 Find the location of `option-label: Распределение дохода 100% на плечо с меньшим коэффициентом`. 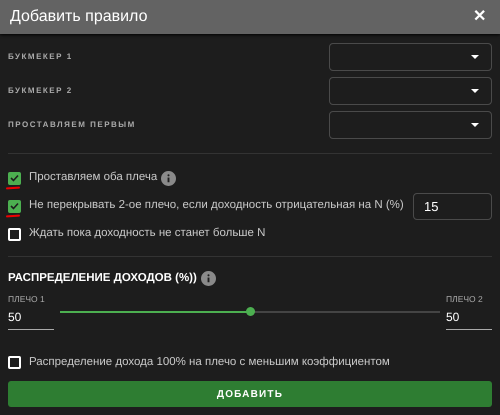

option-label: Распределение дохода 100% на плечо с меньшим коэффициентом is located at coordinates (209, 362).